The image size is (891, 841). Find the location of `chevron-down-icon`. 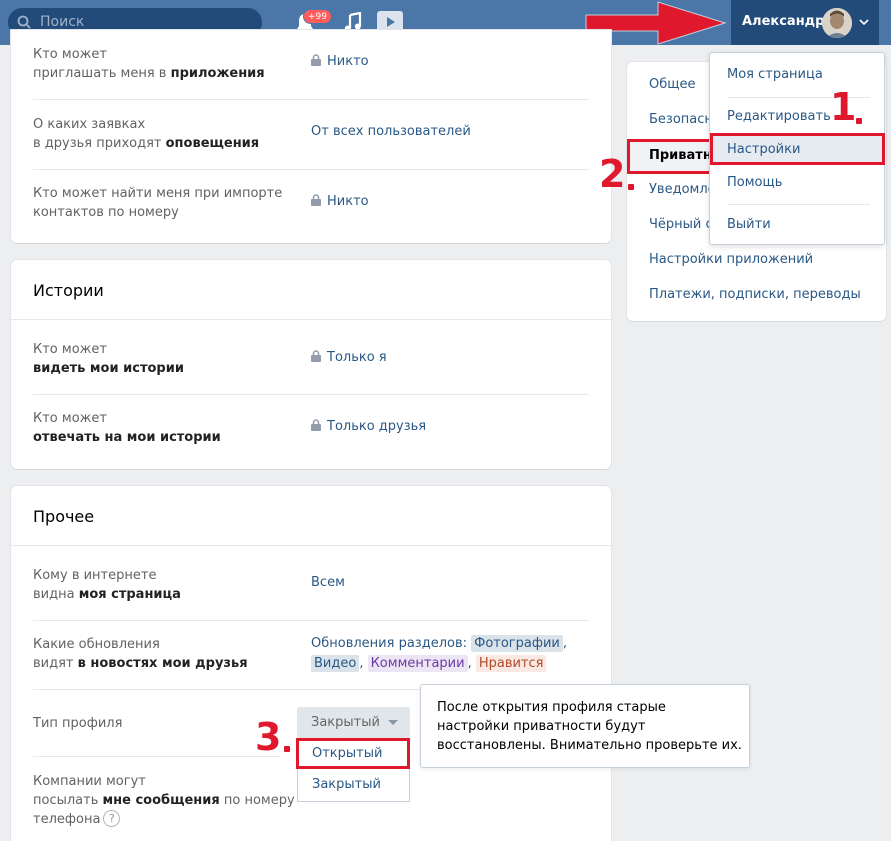

chevron-down-icon is located at coordinates (864, 22).